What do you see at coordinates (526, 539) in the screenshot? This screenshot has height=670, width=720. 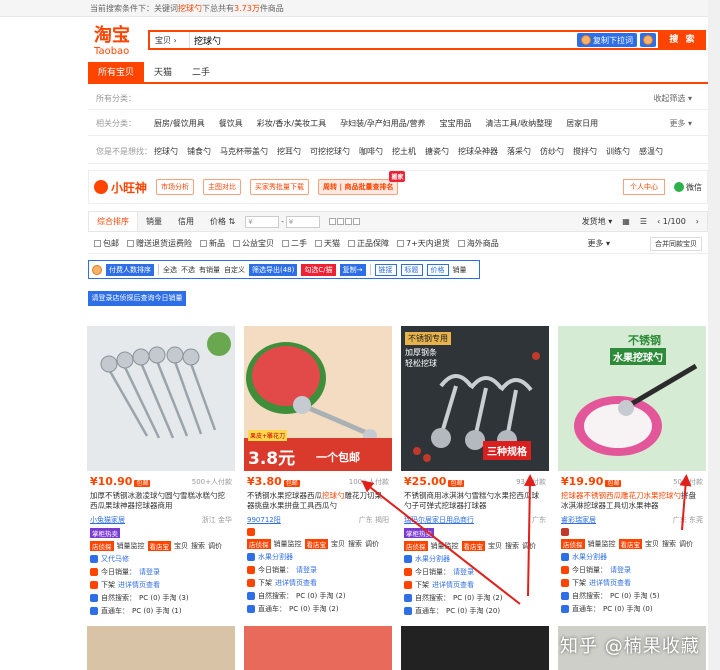 I see `annotation-arrows` at bounding box center [526, 539].